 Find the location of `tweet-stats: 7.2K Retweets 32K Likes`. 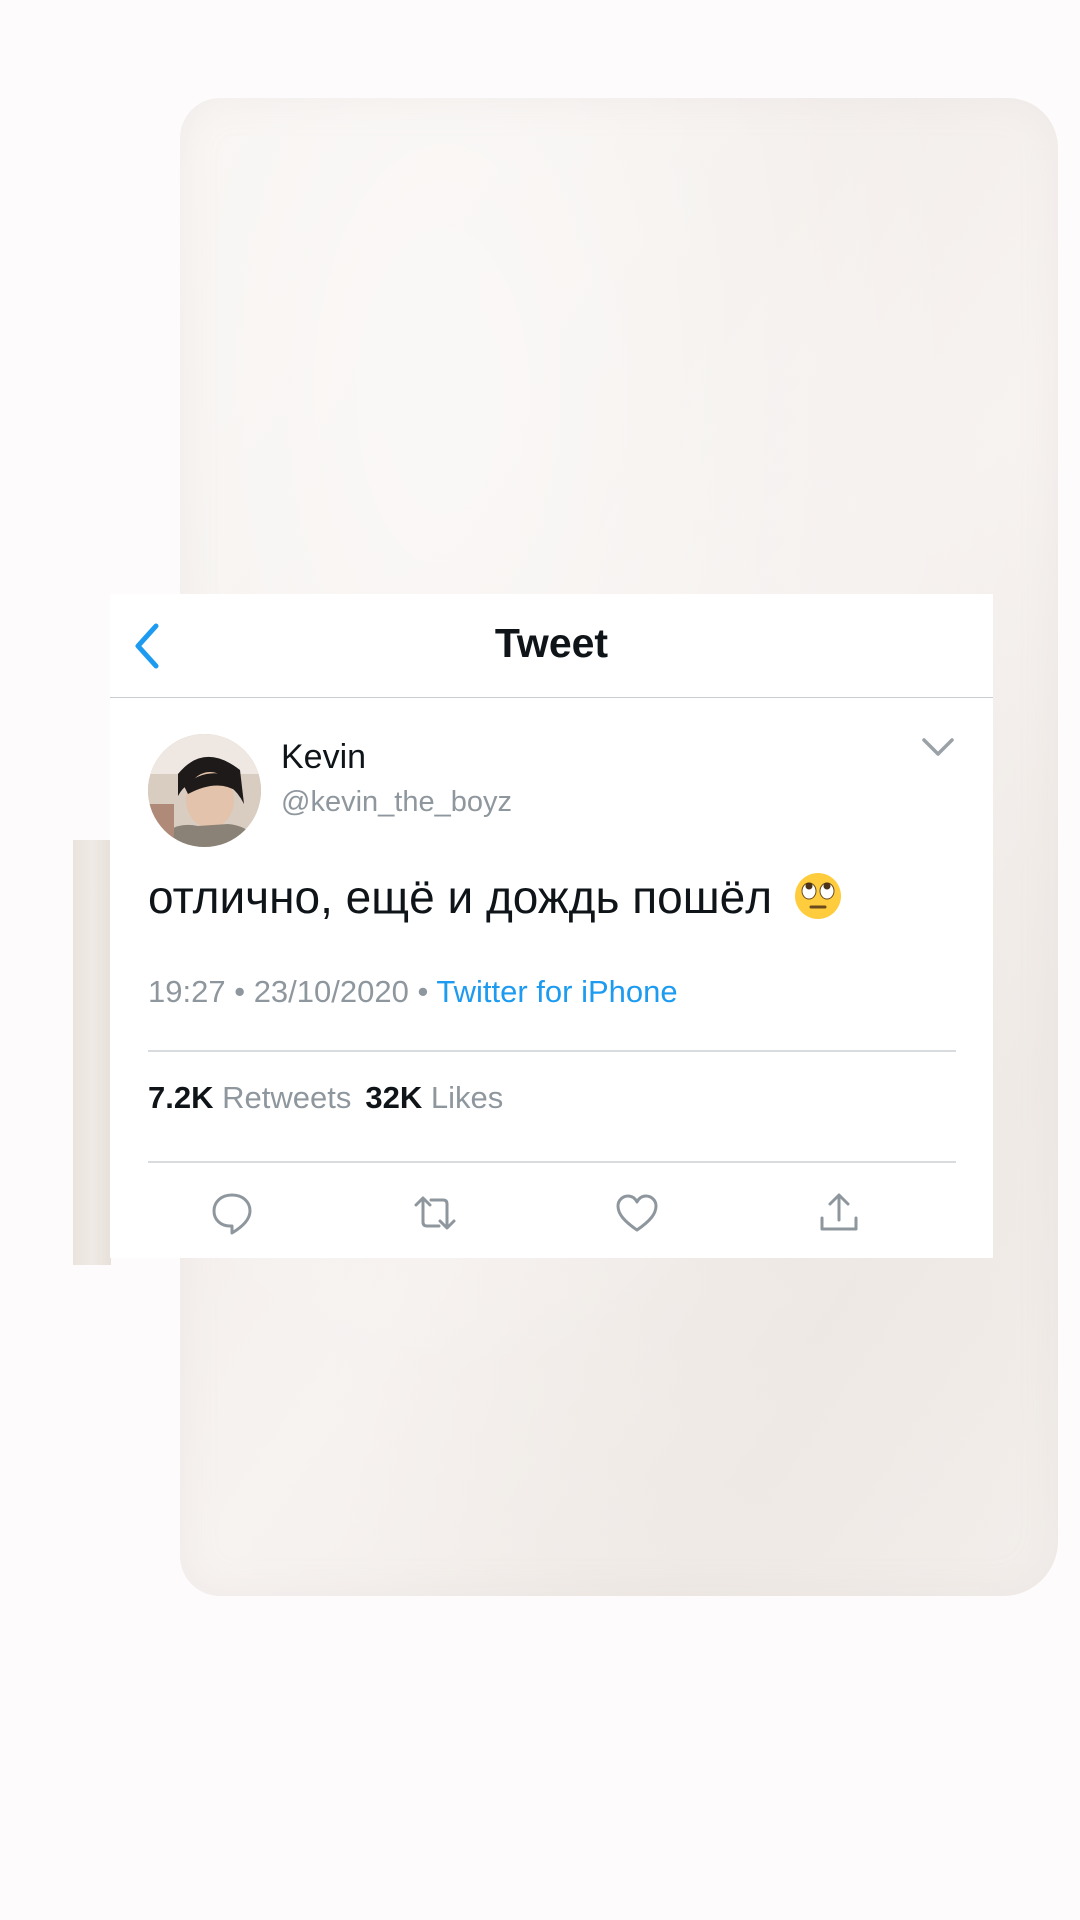

tweet-stats: 7.2K Retweets 32K Likes is located at coordinates (325, 1098).